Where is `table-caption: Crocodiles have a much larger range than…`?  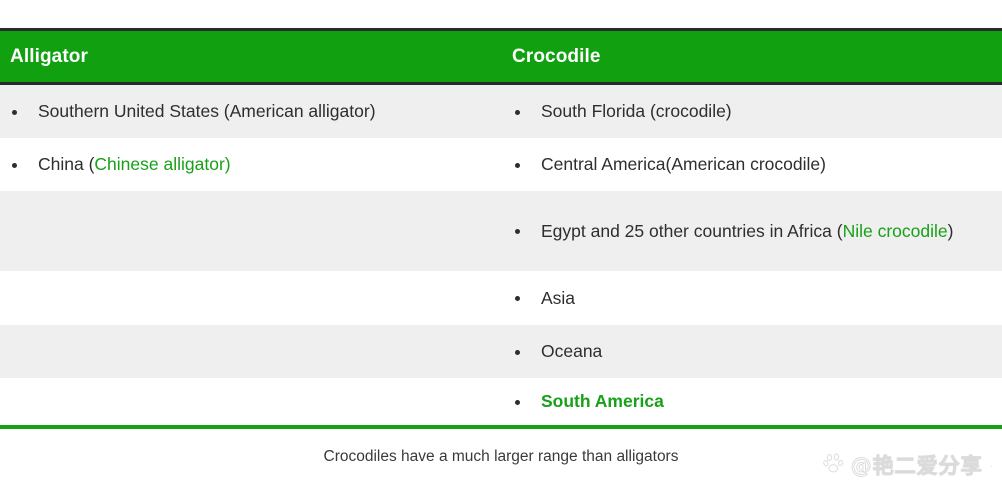 table-caption: Crocodiles have a much larger range than… is located at coordinates (501, 456).